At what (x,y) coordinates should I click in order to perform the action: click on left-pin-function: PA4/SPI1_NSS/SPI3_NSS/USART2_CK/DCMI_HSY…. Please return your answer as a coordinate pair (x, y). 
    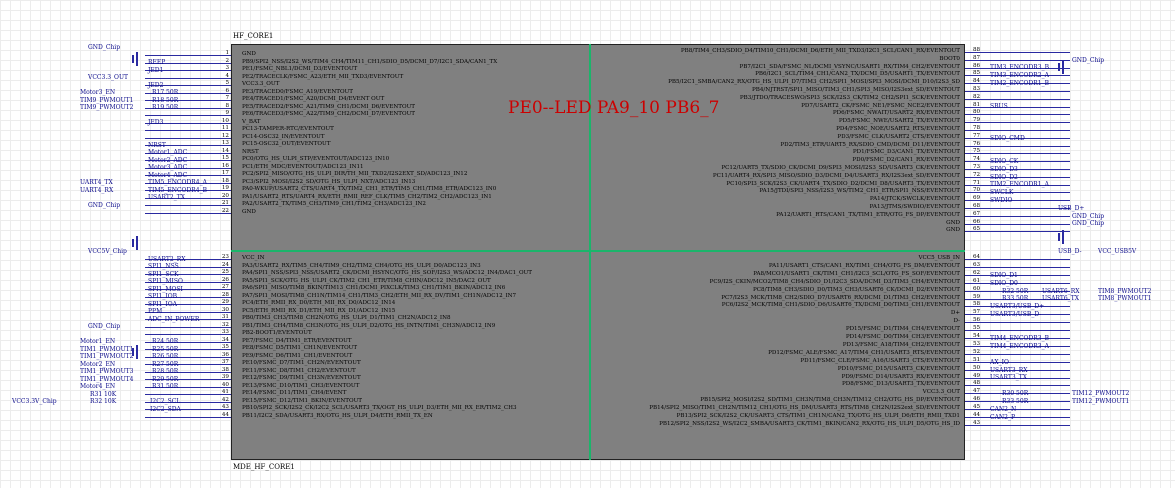
    Looking at the image, I should click on (387, 273).